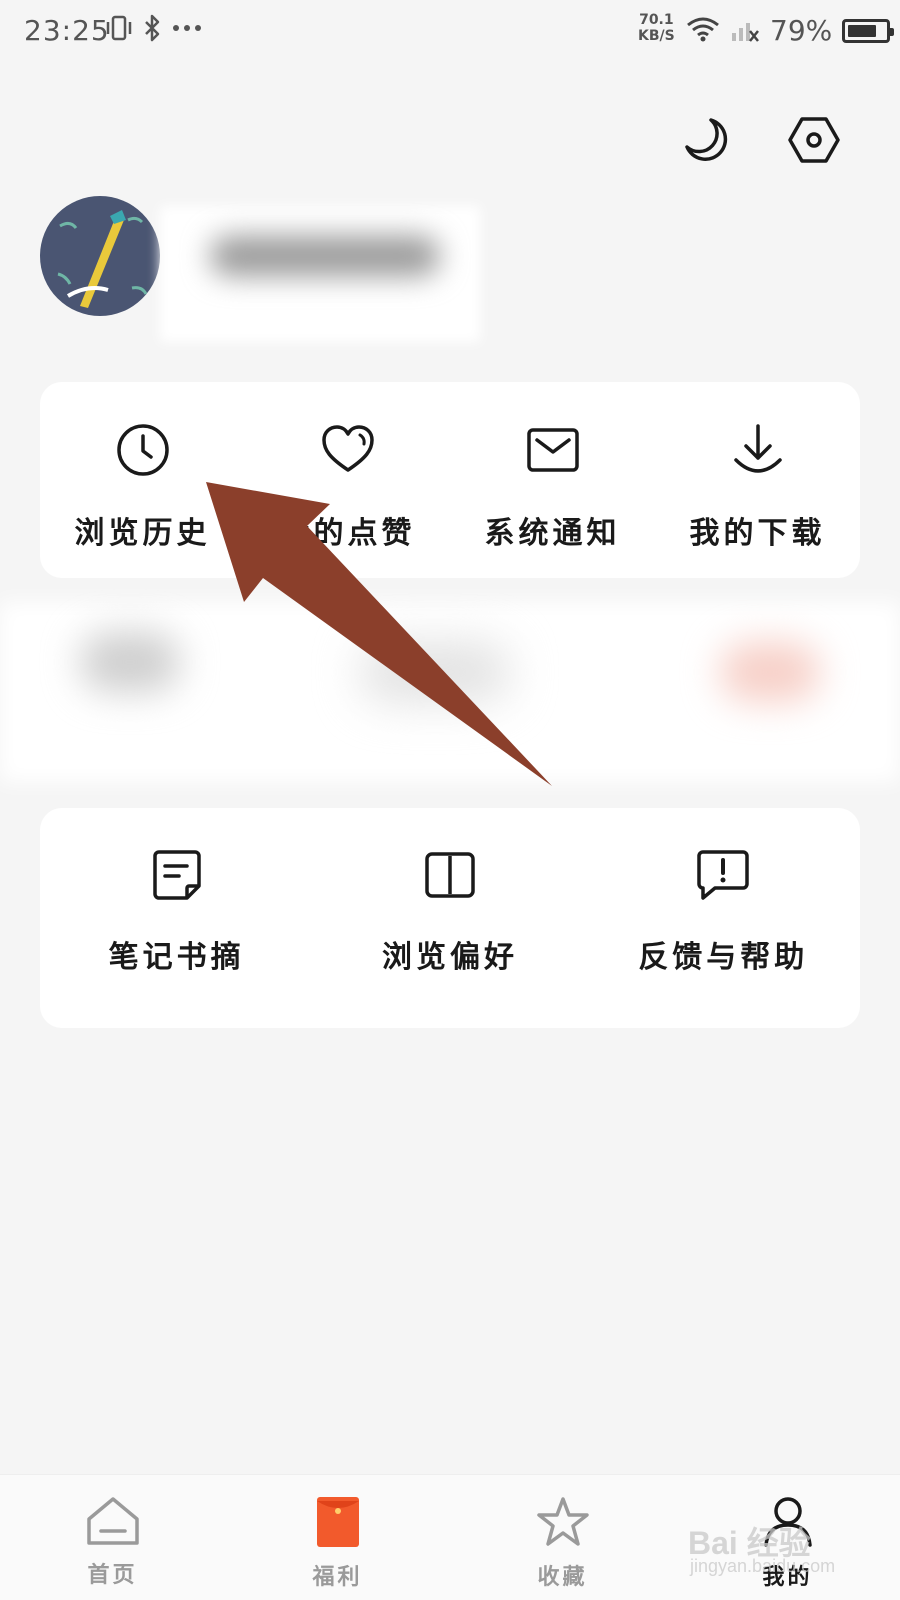 The width and height of the screenshot is (900, 1600). I want to click on tools-card: 笔记书摘 浏览偏好 反馈与帮助, so click(450, 918).